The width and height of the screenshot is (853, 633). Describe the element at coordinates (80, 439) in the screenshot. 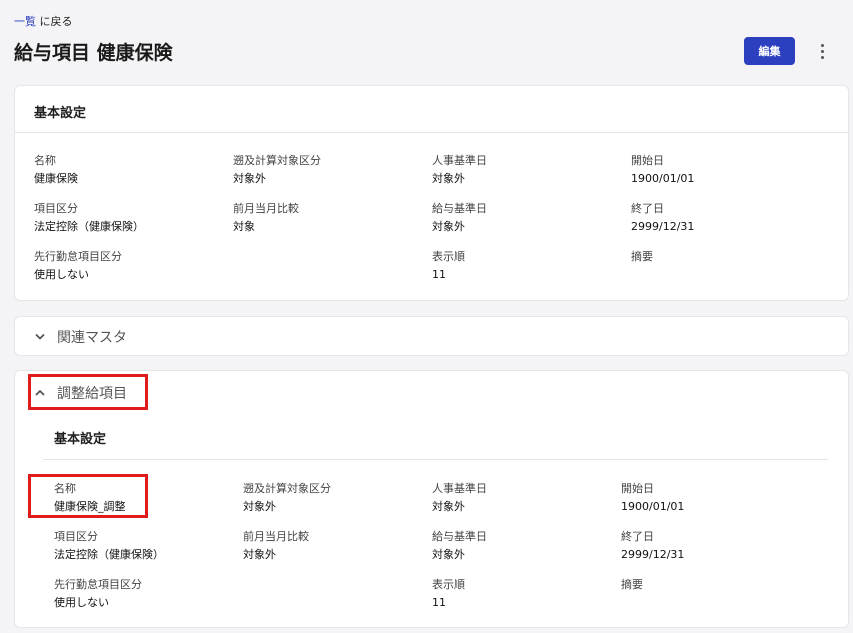

I see `adjustment-basic-settings-title: 基本設定` at that location.